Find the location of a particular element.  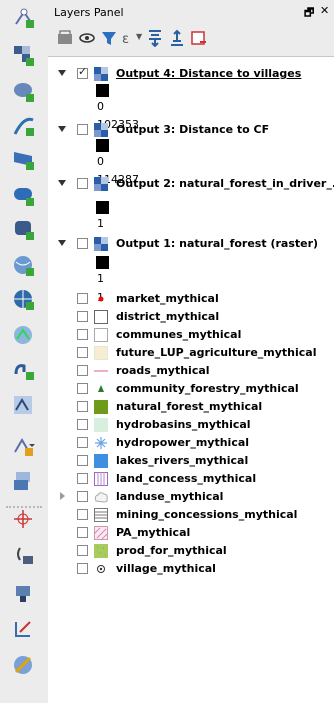

add-mssql-layer-icon is located at coordinates (24, 160).